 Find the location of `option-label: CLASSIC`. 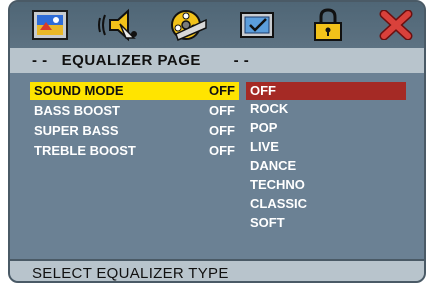

option-label: CLASSIC is located at coordinates (279, 203).